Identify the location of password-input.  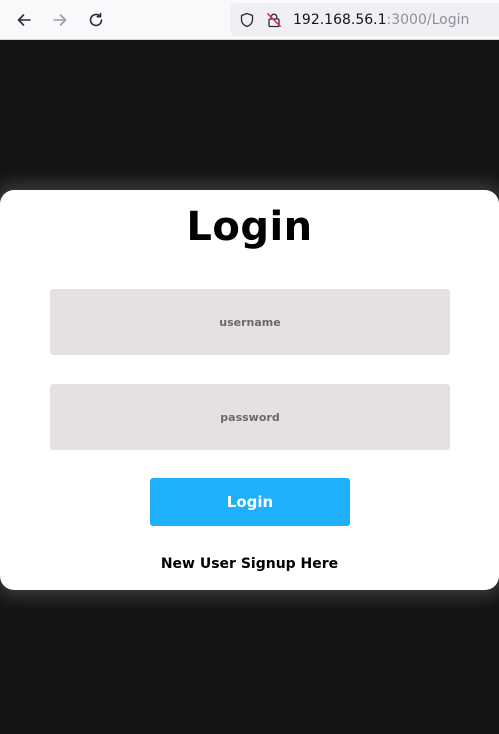
(250, 417).